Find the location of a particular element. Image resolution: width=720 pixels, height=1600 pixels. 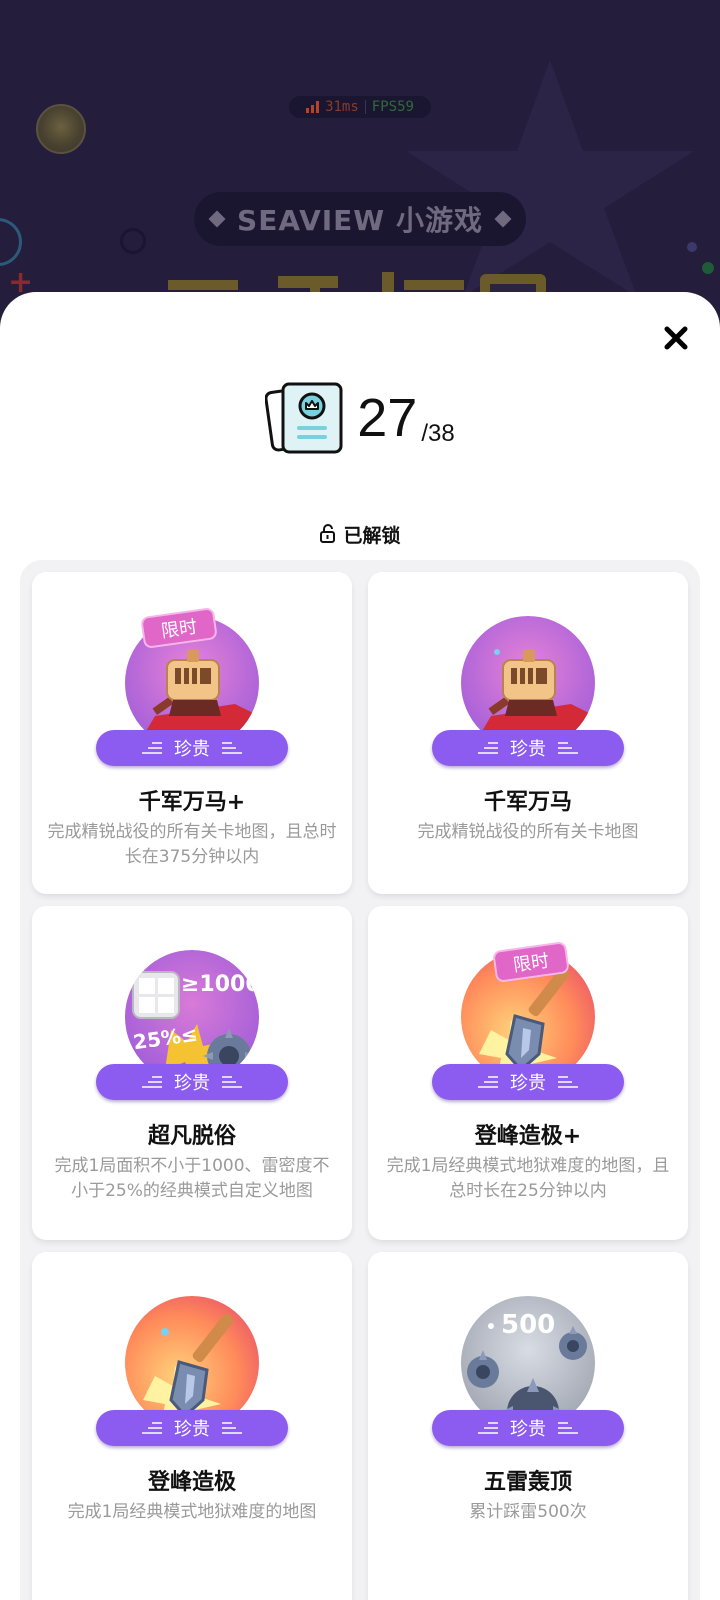

game-label: SEAVIEW 小游戏 is located at coordinates (360, 219).